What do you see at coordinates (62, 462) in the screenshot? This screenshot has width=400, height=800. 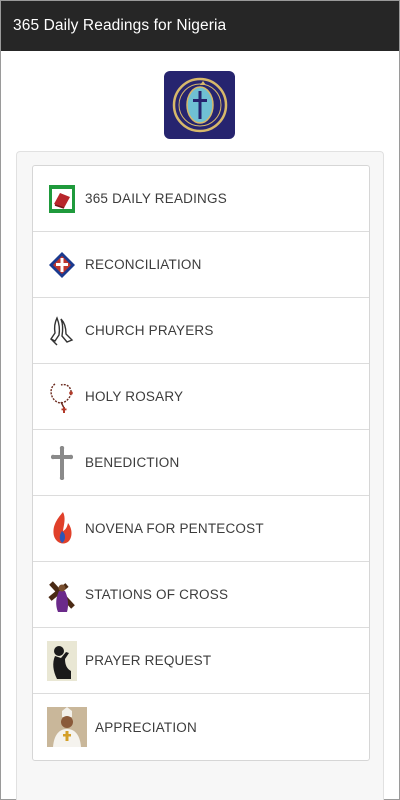 I see `cross-icon` at bounding box center [62, 462].